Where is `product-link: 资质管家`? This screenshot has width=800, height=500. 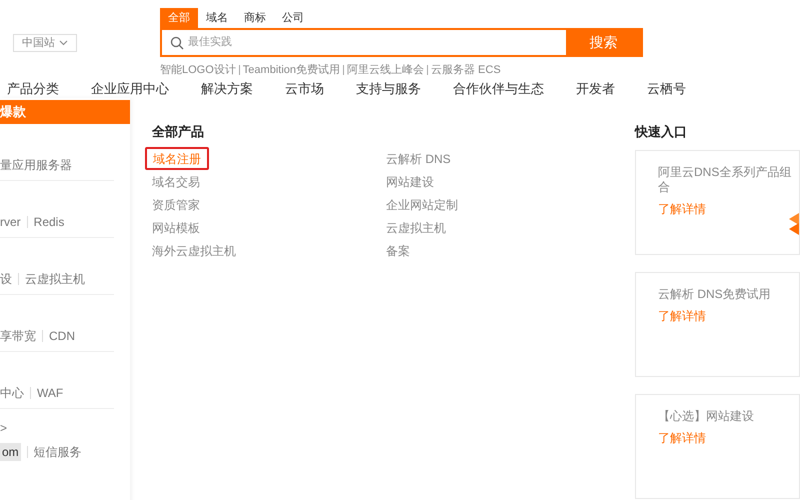 product-link: 资质管家 is located at coordinates (269, 204).